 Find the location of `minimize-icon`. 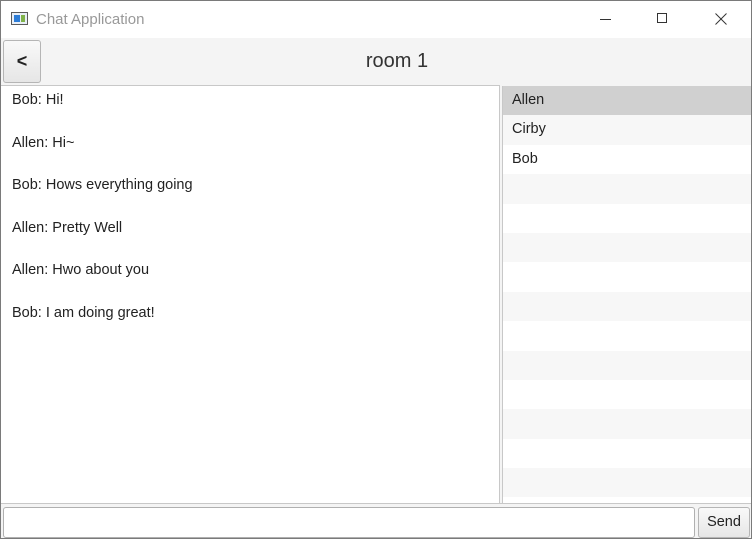

minimize-icon is located at coordinates (607, 19).